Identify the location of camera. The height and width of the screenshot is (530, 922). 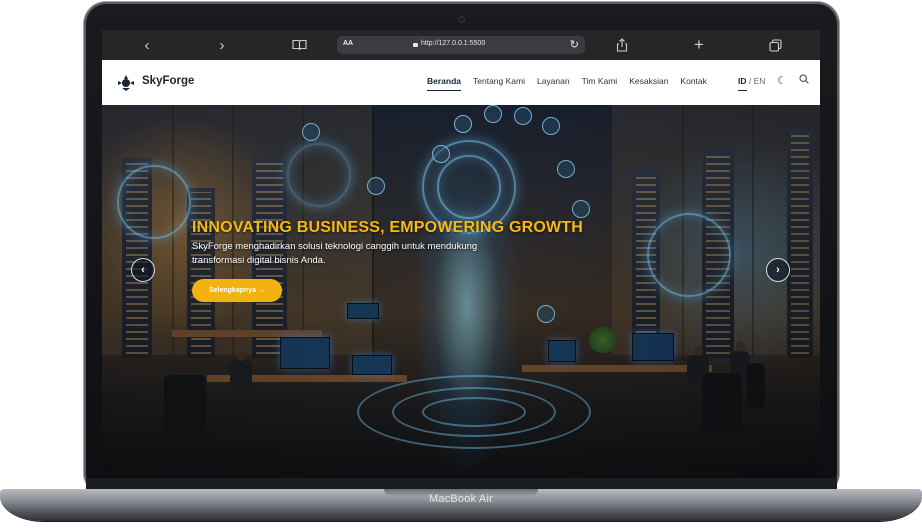
(461, 19).